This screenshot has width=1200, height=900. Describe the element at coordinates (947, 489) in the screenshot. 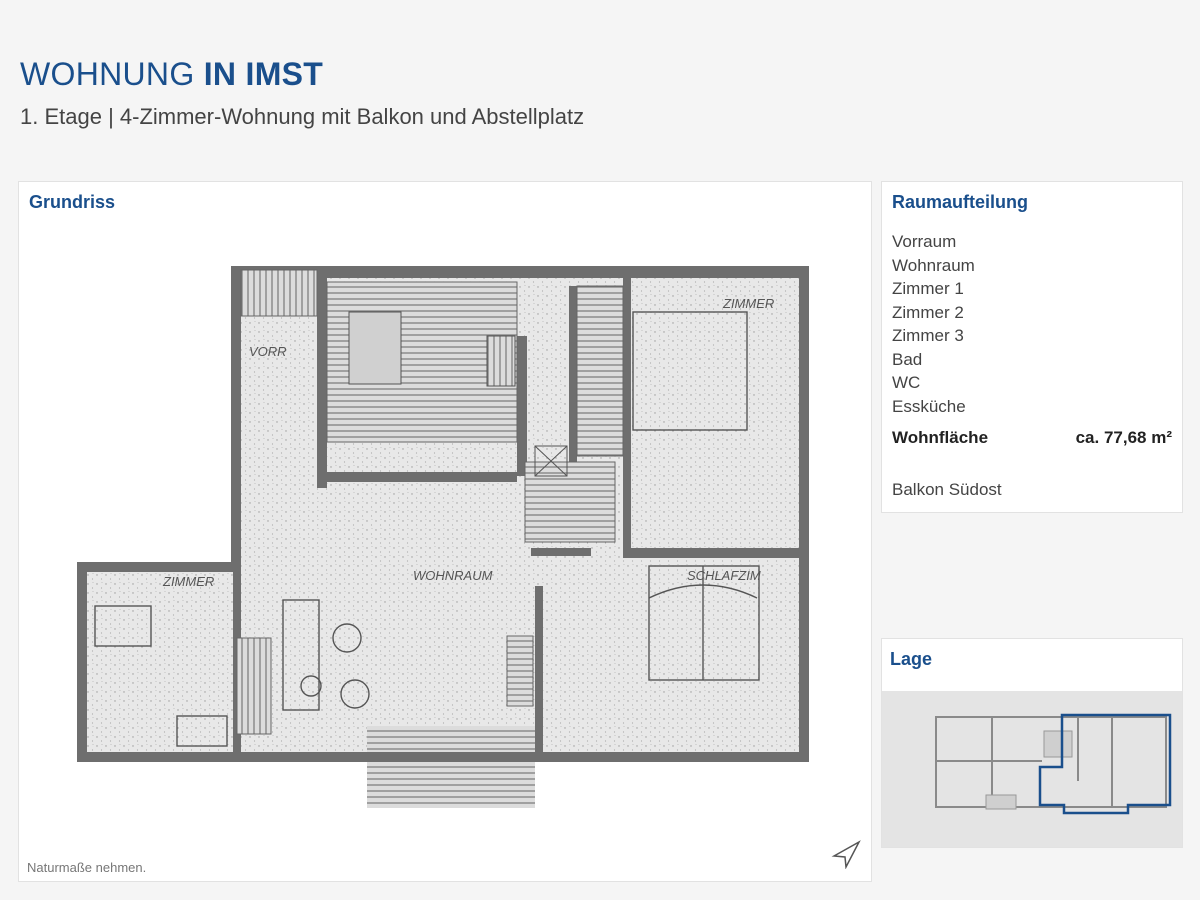

I see `balcony-info: Balkon Südost` at that location.